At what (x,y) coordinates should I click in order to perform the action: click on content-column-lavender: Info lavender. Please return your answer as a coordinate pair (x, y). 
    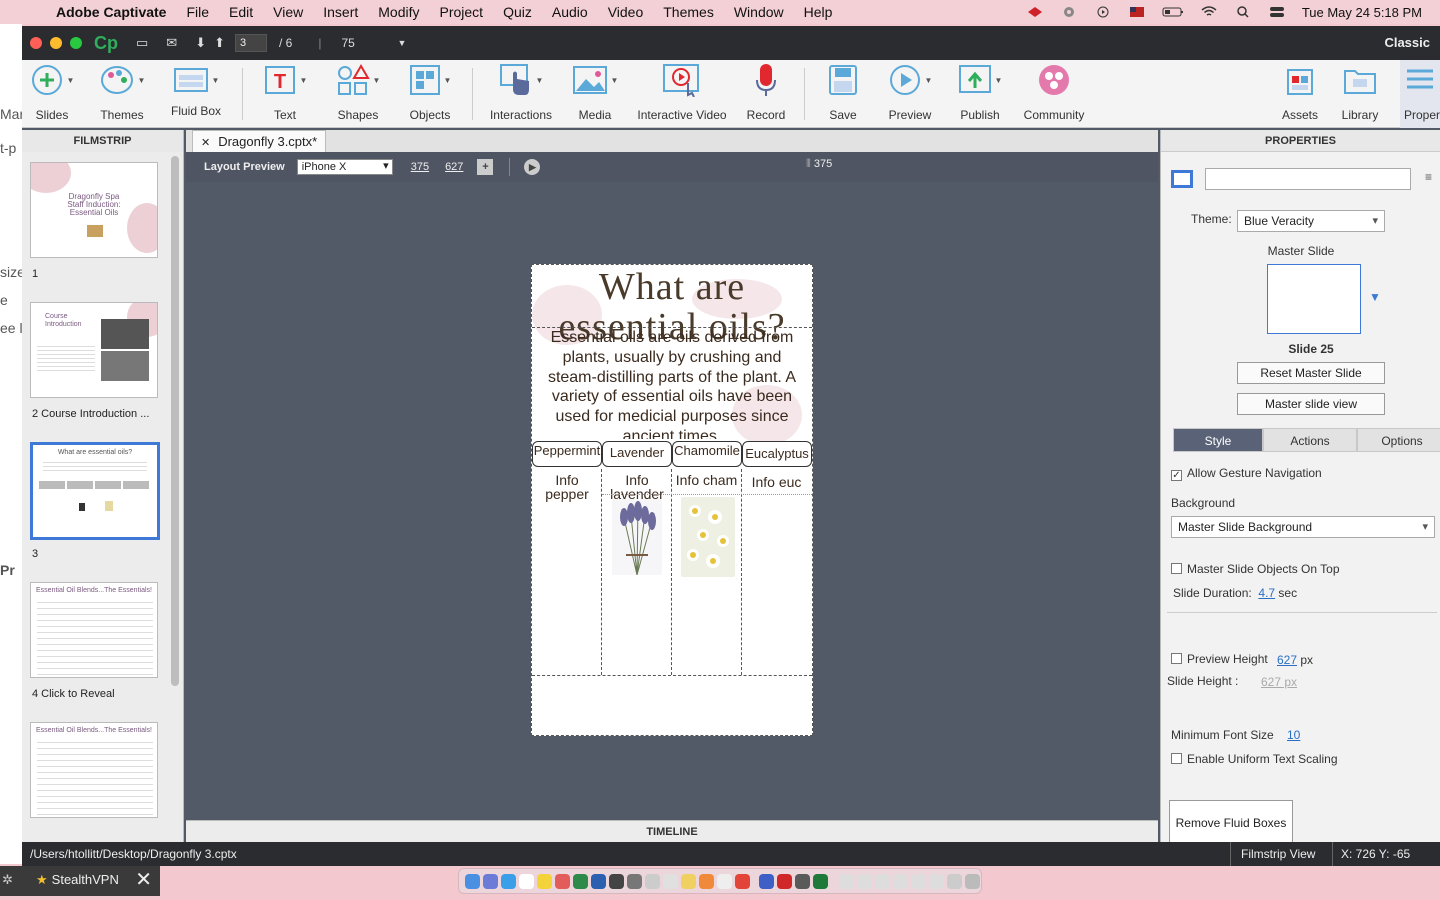
    Looking at the image, I should click on (636, 572).